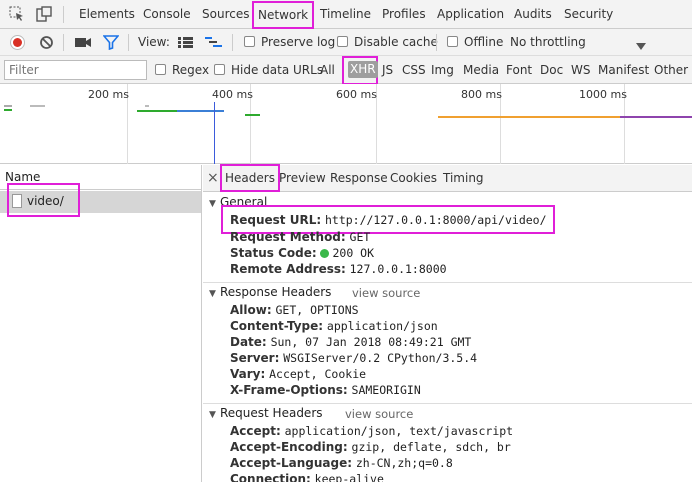 This screenshot has height=482, width=692. I want to click on header-value: GET, OPTIONS, so click(317, 310).